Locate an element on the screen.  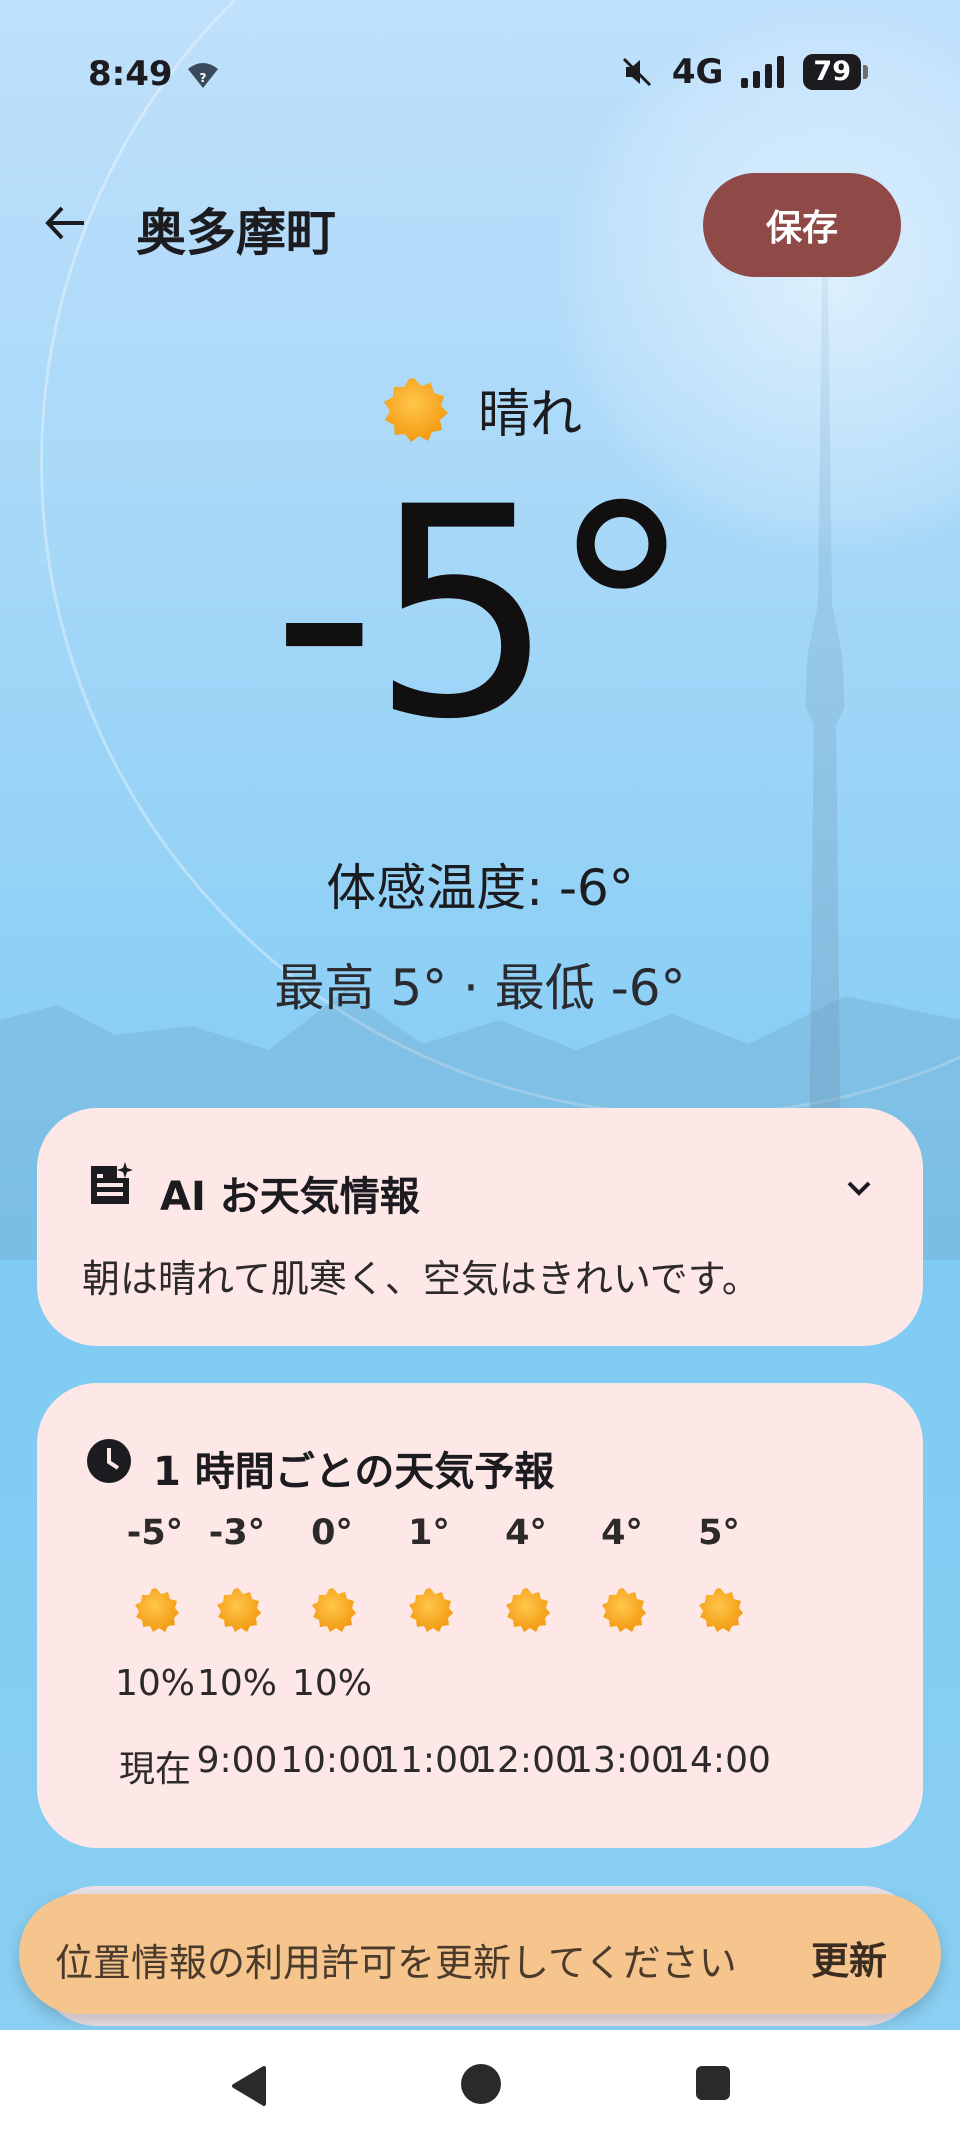
battery-icon: 79 is located at coordinates (835, 72).